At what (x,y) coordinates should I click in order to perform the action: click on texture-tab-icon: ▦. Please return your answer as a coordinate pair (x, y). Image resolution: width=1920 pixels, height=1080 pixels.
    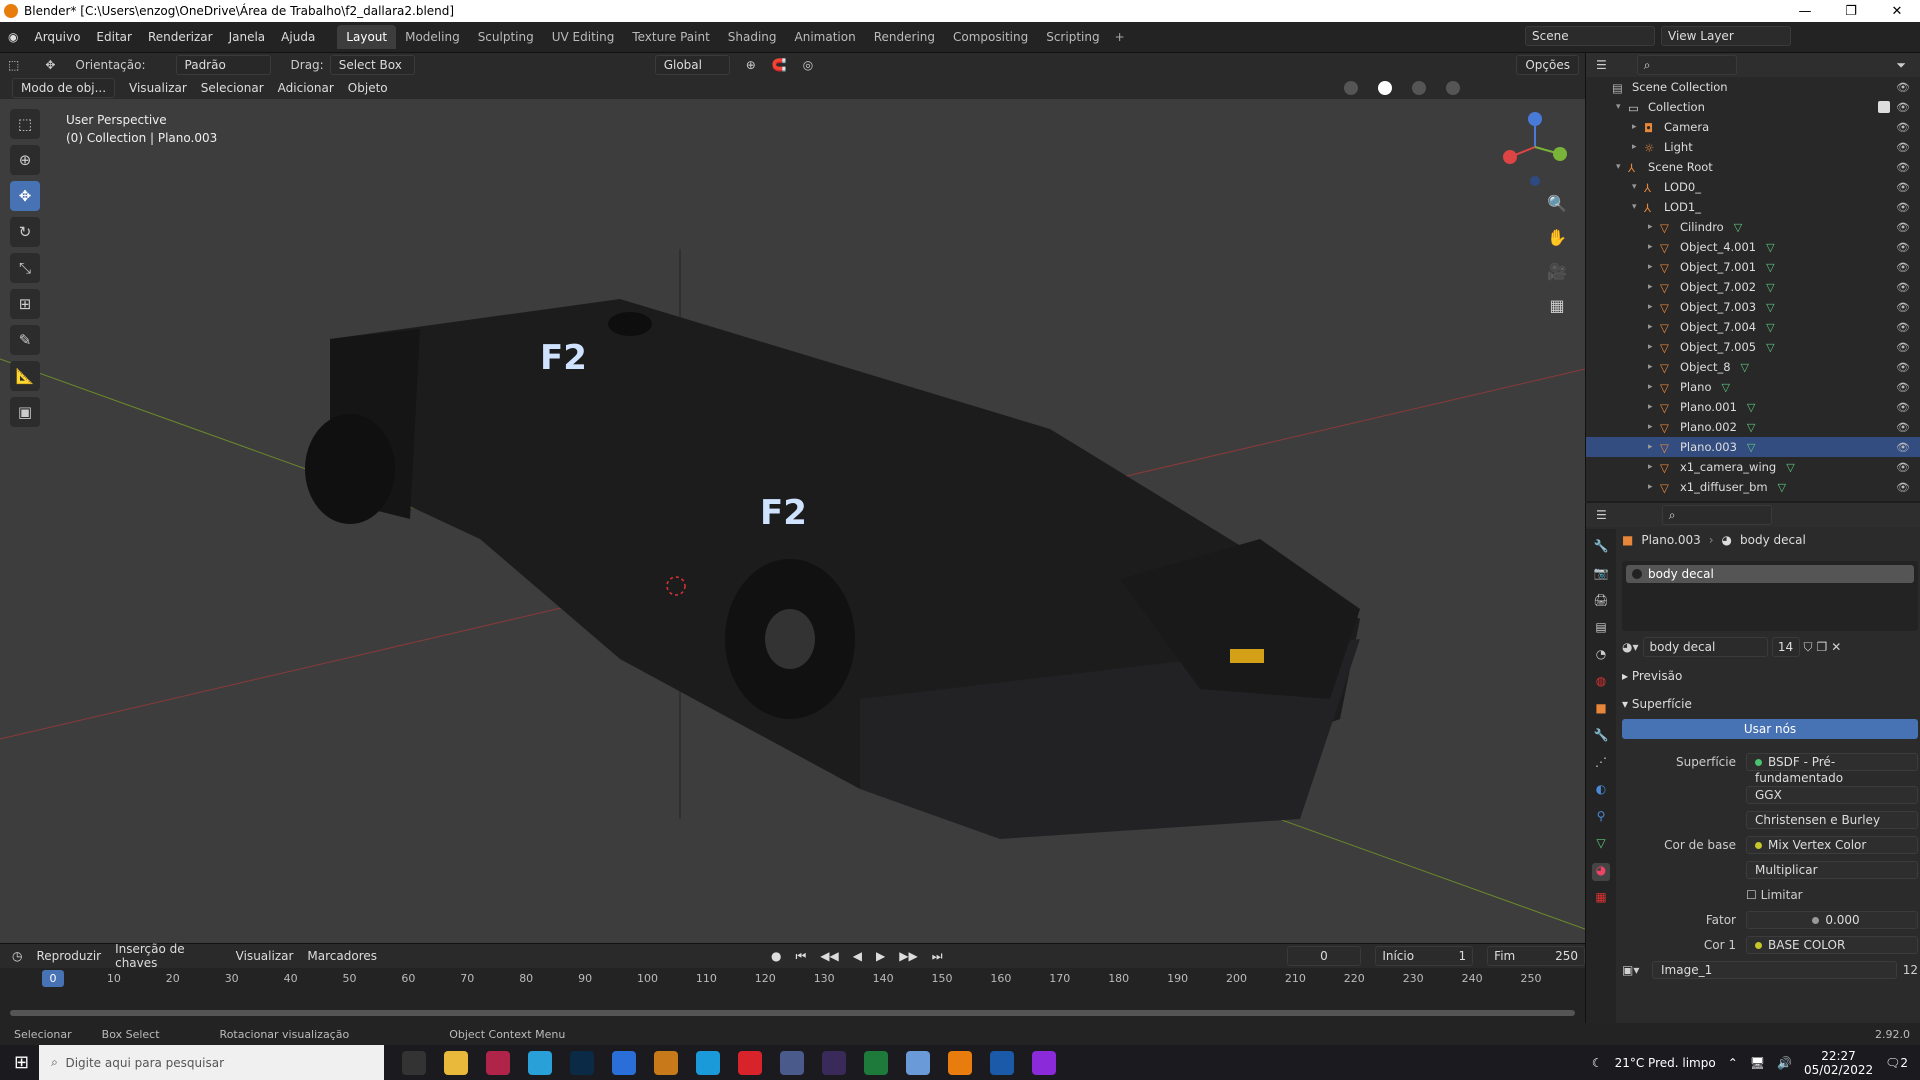
    Looking at the image, I should click on (1601, 899).